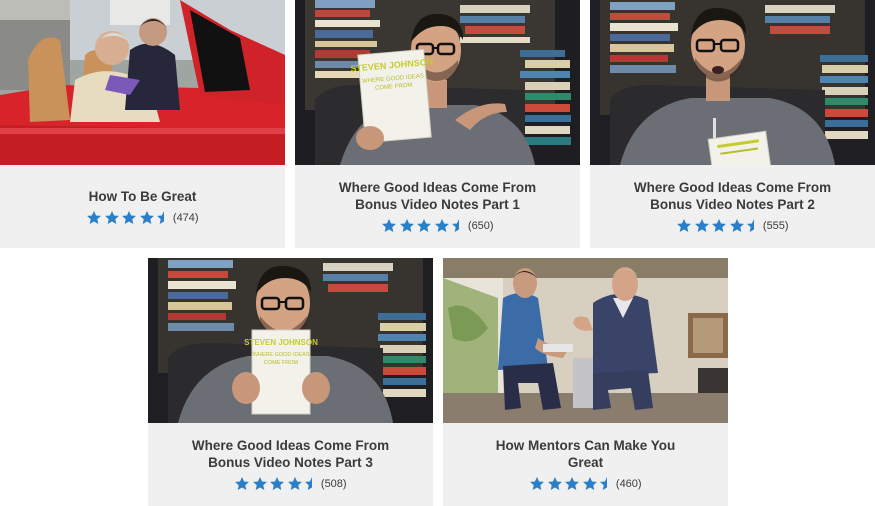 This screenshot has height=506, width=875. What do you see at coordinates (586, 454) in the screenshot?
I see `video-title: How Mentors Can Make You Great` at bounding box center [586, 454].